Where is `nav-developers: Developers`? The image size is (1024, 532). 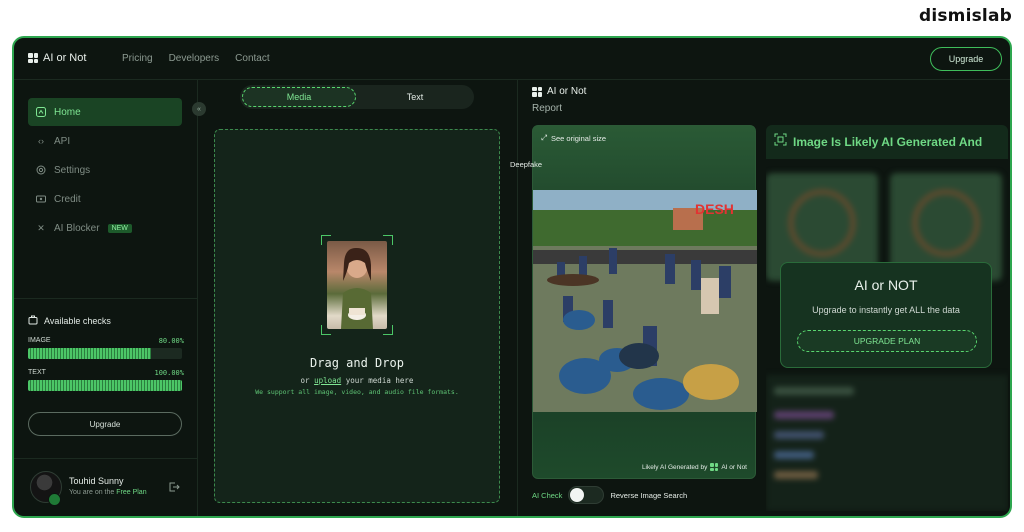
nav-developers: Developers is located at coordinates (194, 58).